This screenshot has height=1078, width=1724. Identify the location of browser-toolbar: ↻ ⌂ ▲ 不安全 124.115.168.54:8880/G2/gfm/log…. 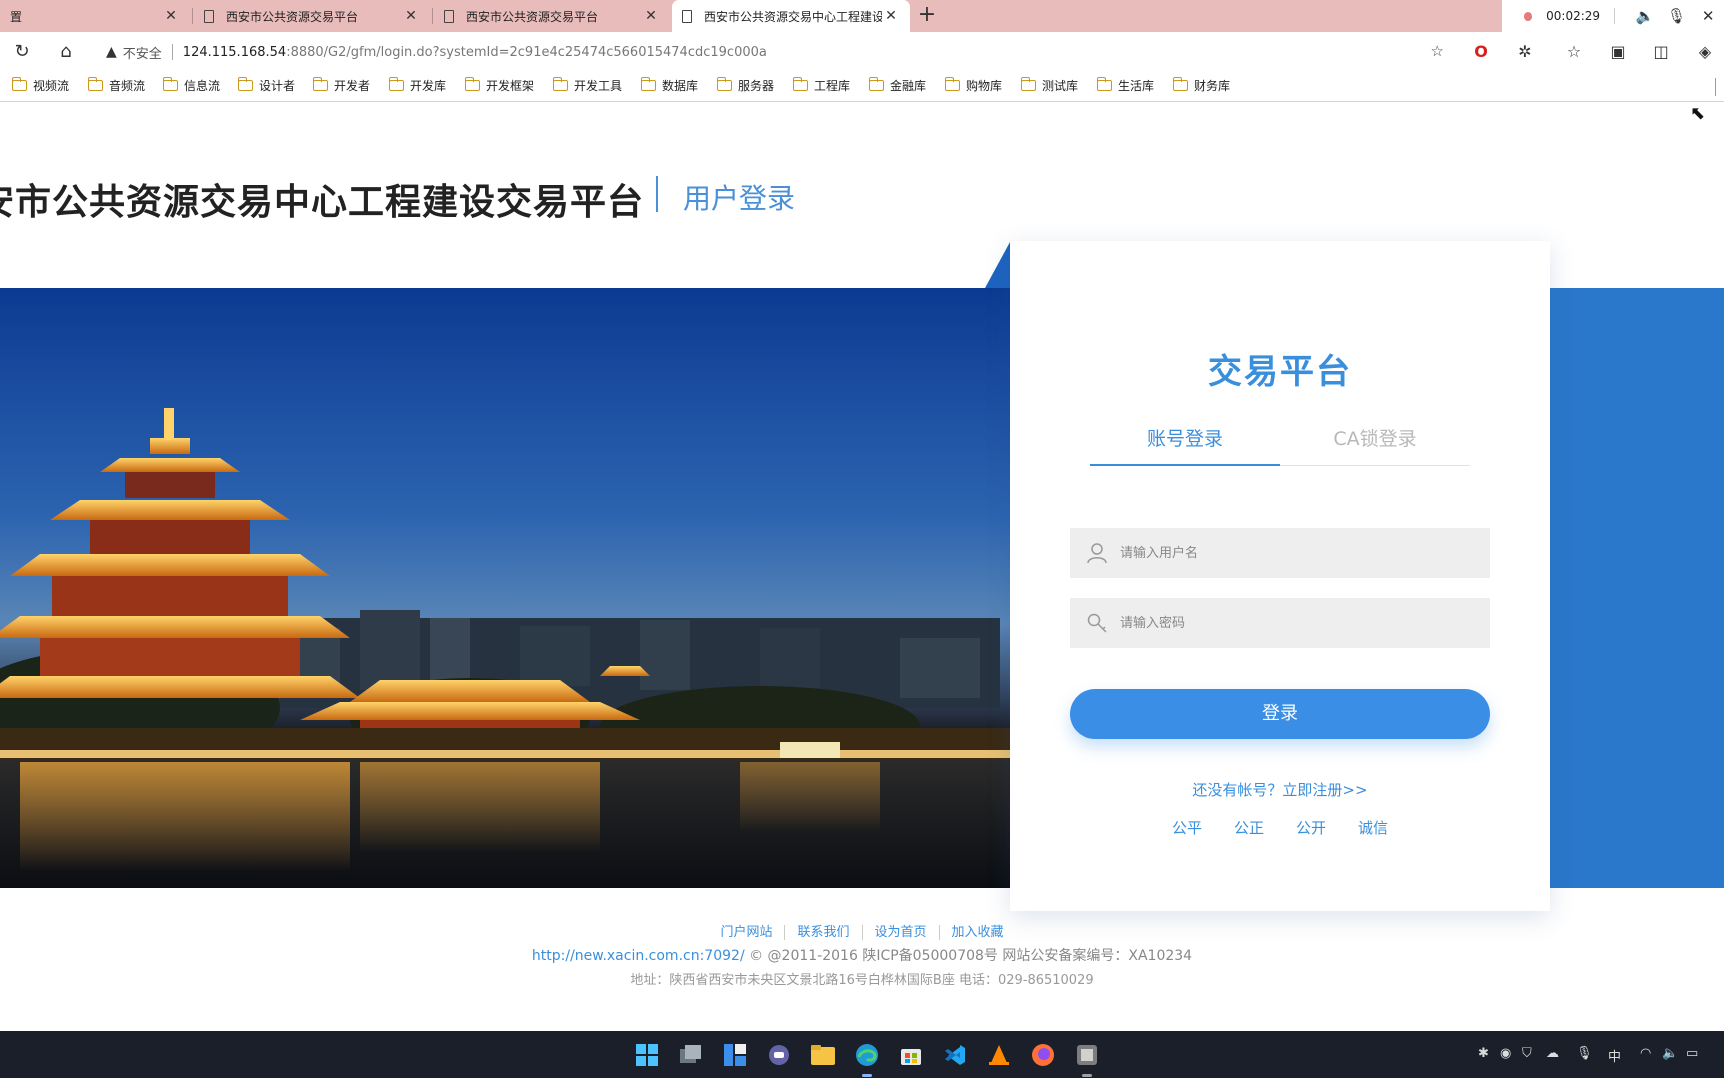
(862, 52).